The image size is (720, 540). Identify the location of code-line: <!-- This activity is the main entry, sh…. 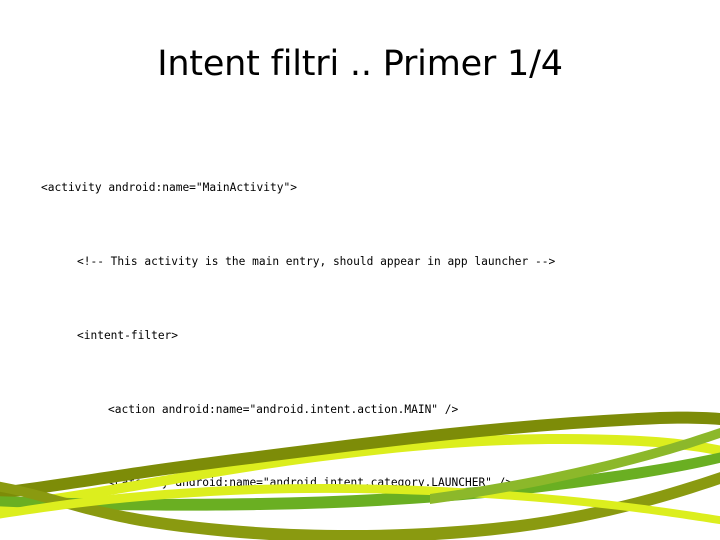
(316, 261).